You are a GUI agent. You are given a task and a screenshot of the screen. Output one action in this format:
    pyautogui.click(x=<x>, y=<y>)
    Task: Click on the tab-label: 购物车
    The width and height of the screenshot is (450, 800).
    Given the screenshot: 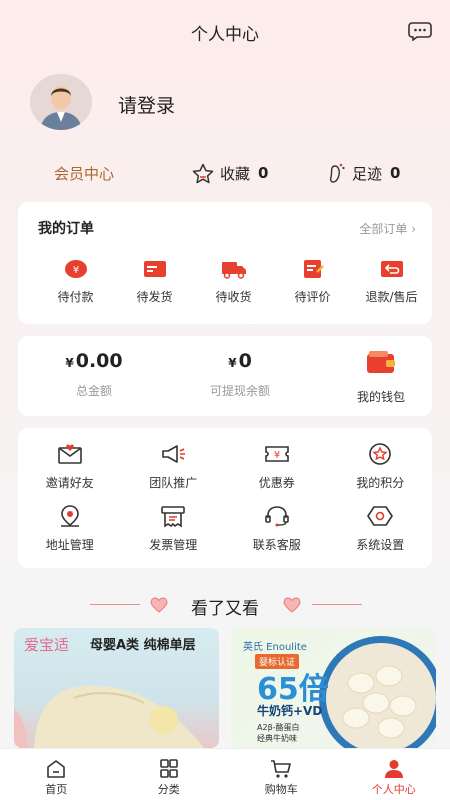 What is the action you would take?
    pyautogui.click(x=281, y=789)
    